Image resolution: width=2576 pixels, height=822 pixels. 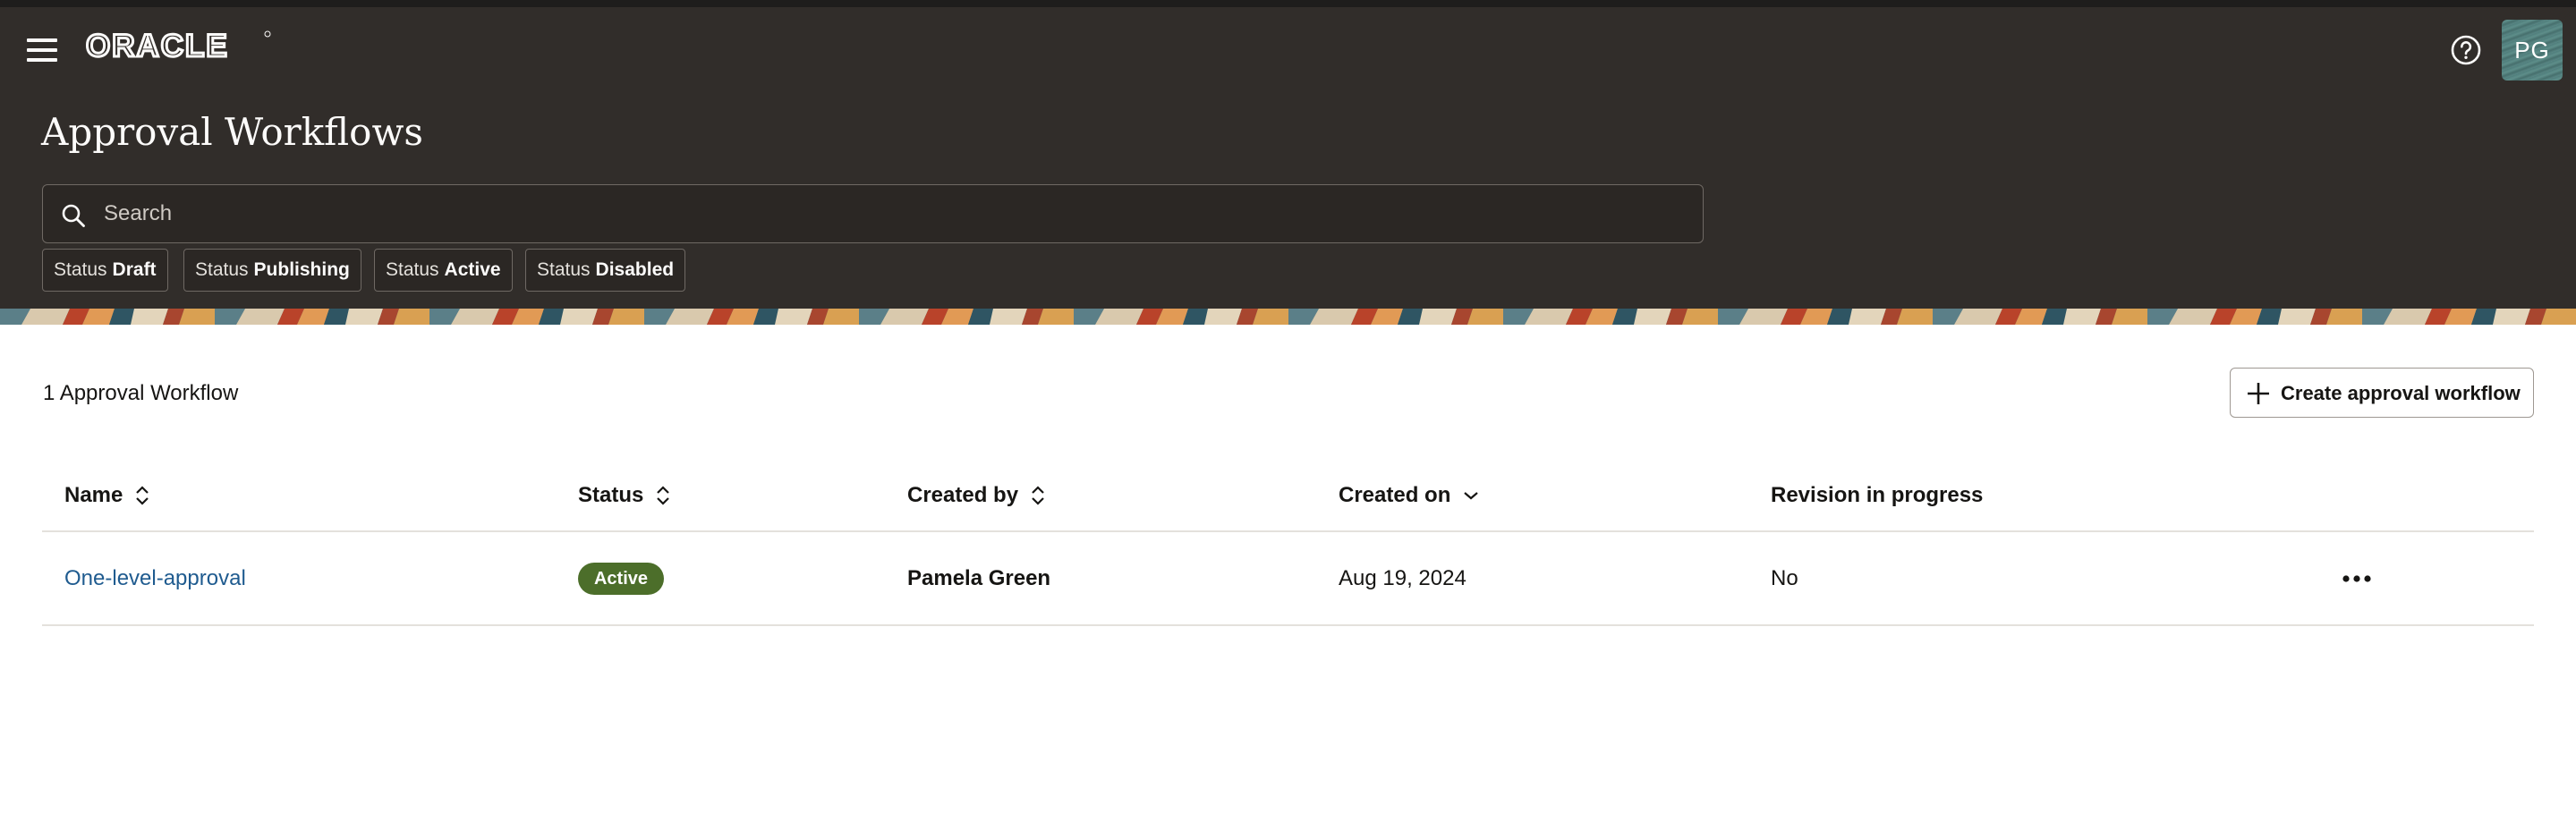 I want to click on hamburger-menu-icon, so click(x=42, y=50).